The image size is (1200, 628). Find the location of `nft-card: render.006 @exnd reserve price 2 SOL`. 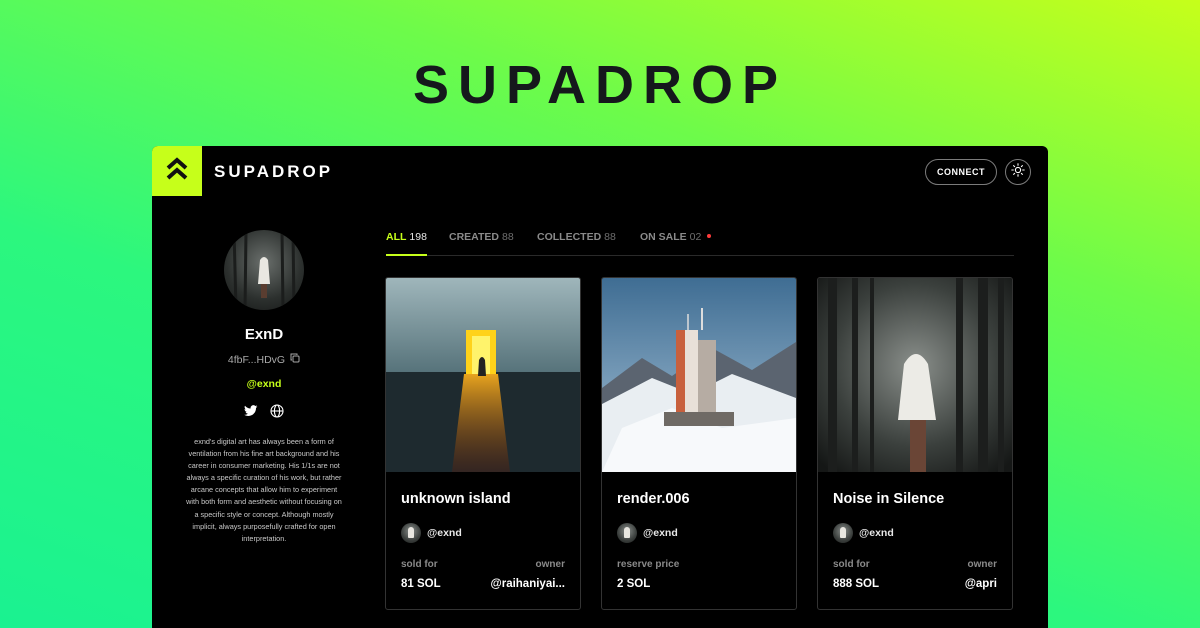

nft-card: render.006 @exnd reserve price 2 SOL is located at coordinates (699, 443).